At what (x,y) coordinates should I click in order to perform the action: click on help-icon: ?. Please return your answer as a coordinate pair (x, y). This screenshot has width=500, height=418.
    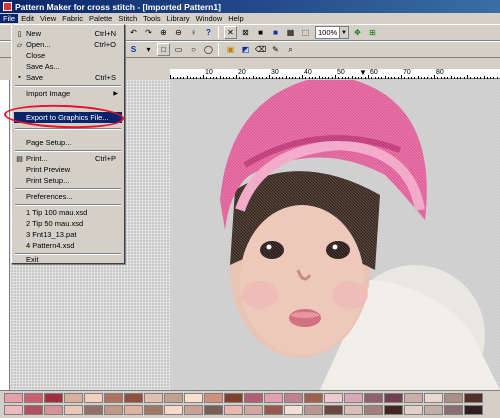
    Looking at the image, I should click on (208, 32).